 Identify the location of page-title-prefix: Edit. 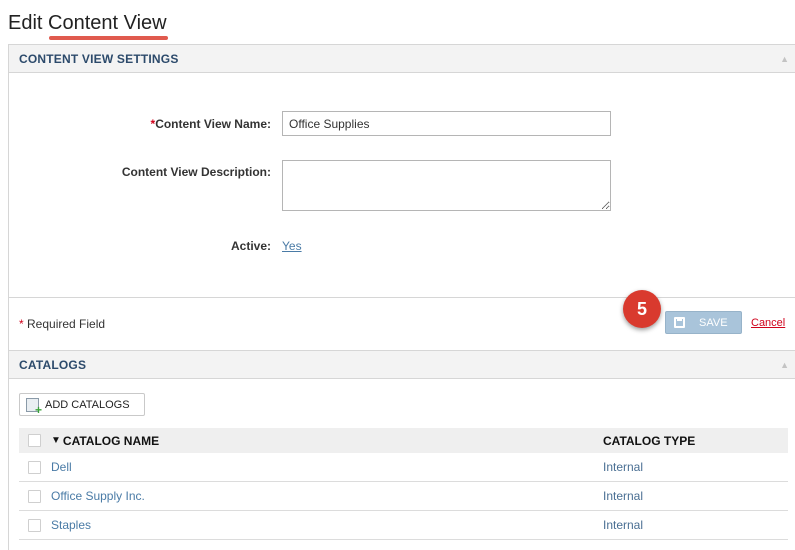
(28, 23).